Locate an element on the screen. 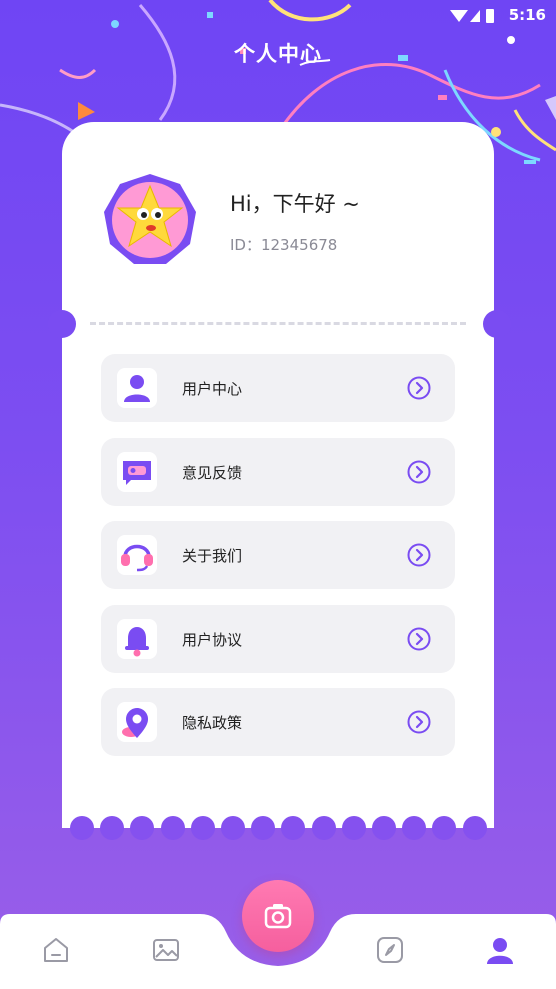 The height and width of the screenshot is (989, 556). camera-icon is located at coordinates (278, 916).